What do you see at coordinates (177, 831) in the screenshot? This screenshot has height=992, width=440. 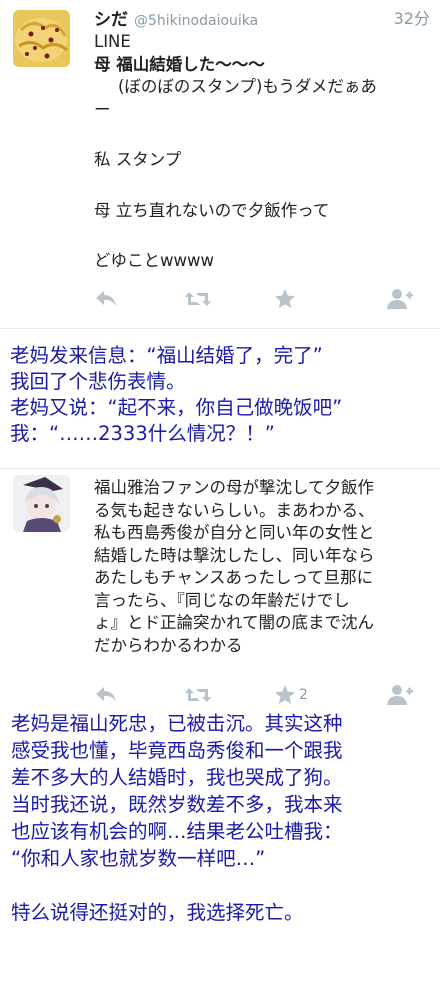 I see `caption-line: 也应该有机会的啊…结果老公吐槽我：` at bounding box center [177, 831].